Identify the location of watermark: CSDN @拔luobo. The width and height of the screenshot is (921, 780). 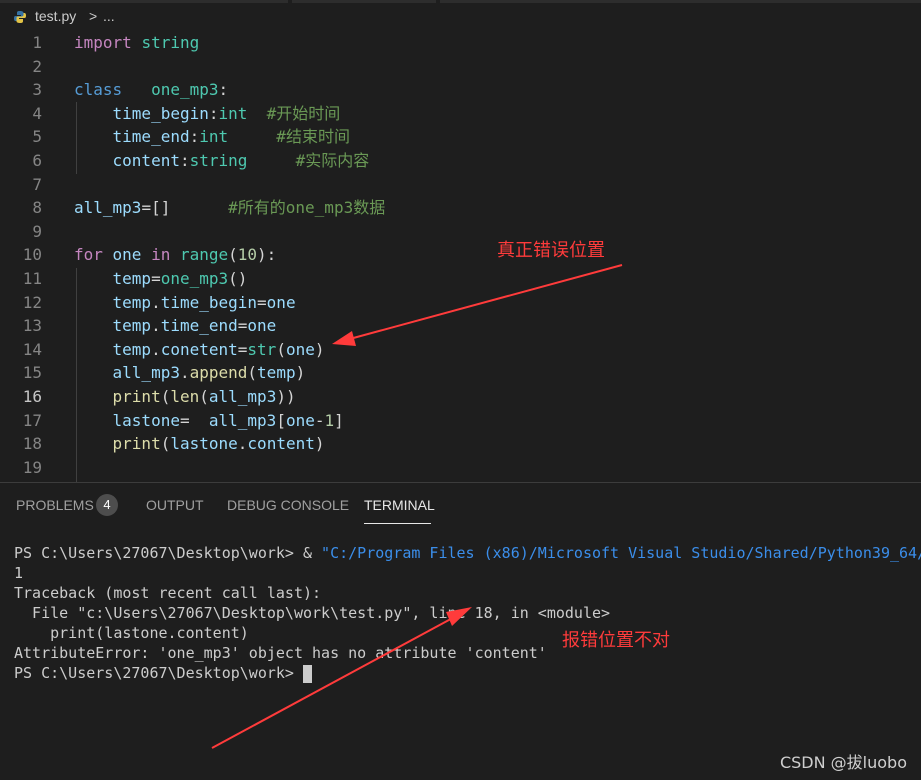
(843, 762).